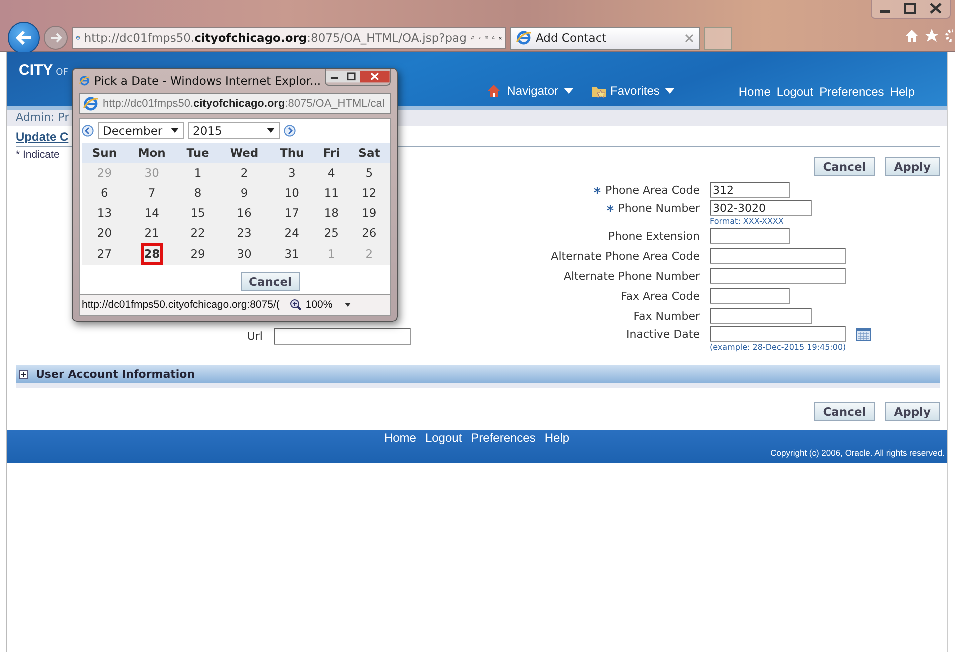  What do you see at coordinates (36, 70) in the screenshot?
I see `logo-text: CITY` at bounding box center [36, 70].